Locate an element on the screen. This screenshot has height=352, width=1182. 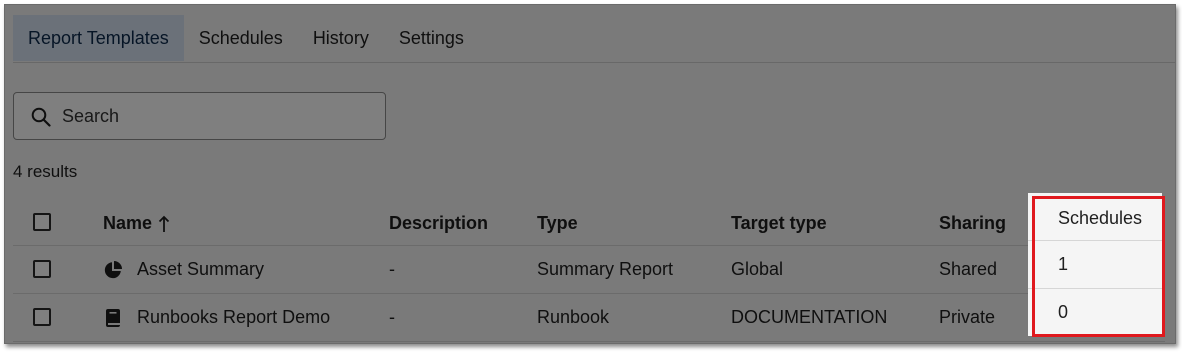
highlight-box is located at coordinates (1098, 266).